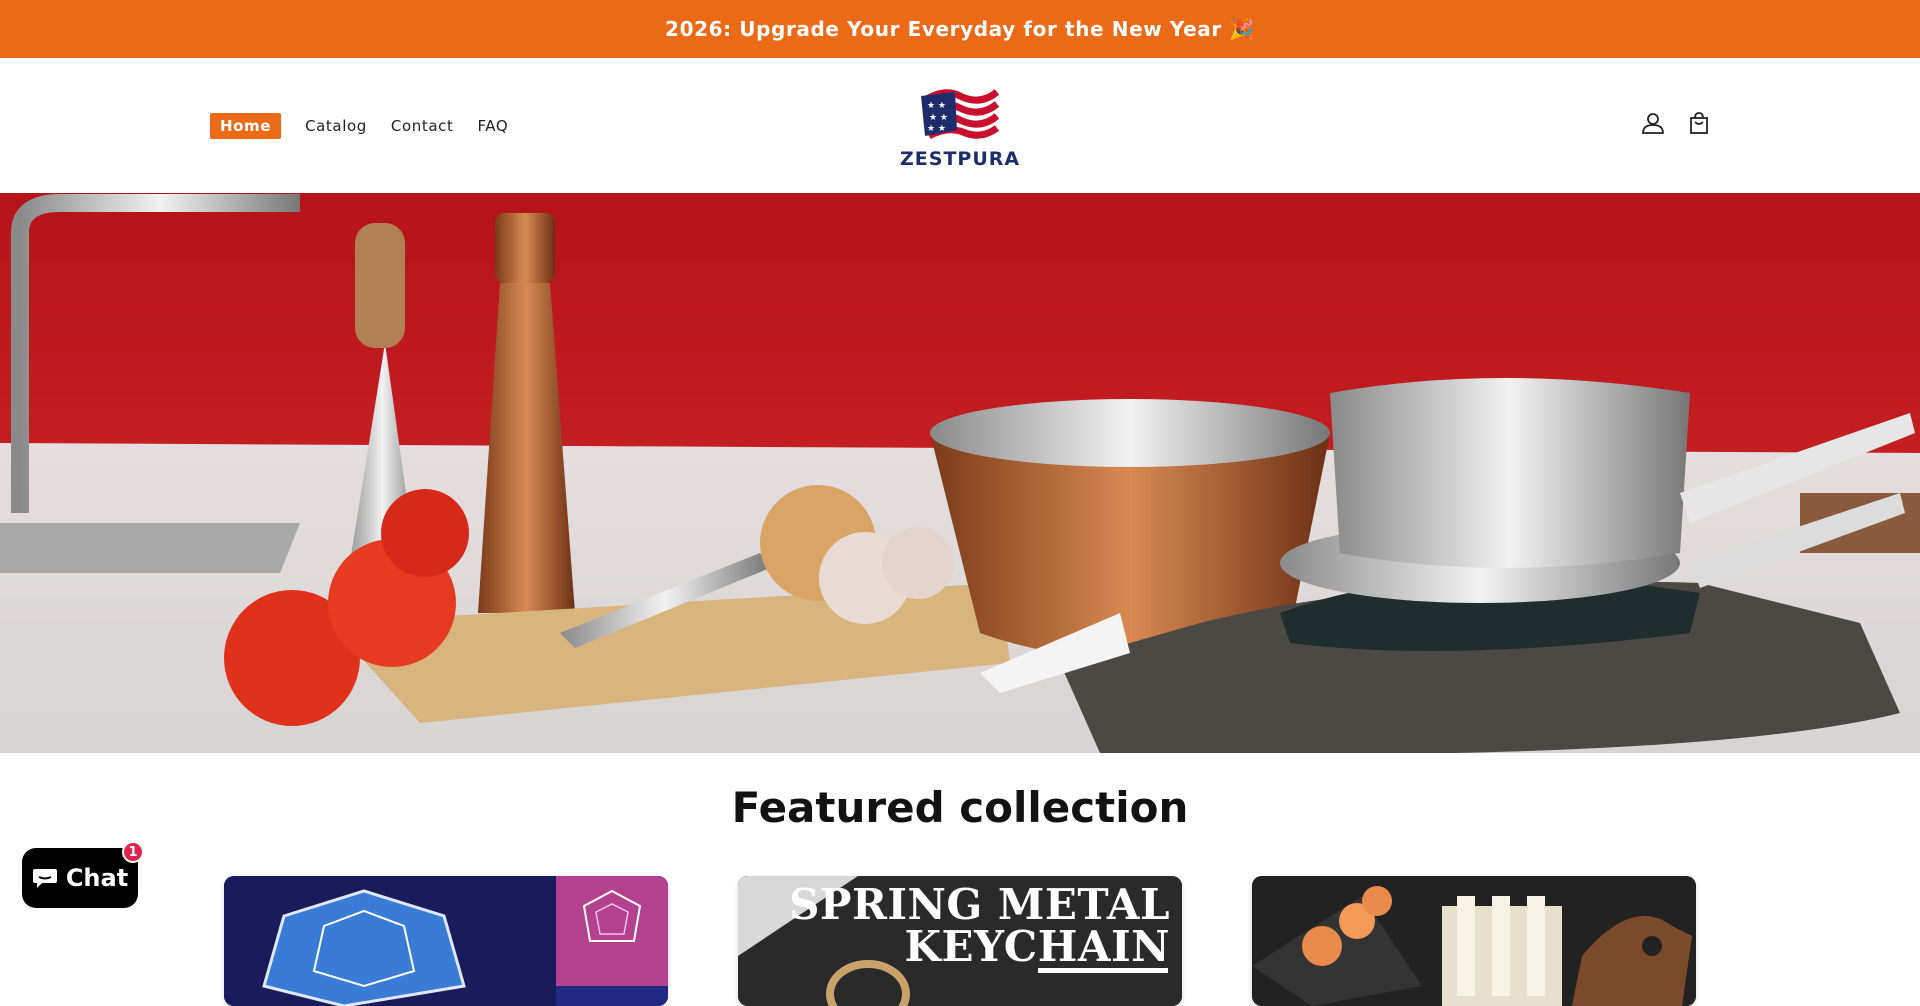 The height and width of the screenshot is (1006, 1920). I want to click on featured-collection-grid: SPRING METAL KEYCHAIN, so click(960, 941).